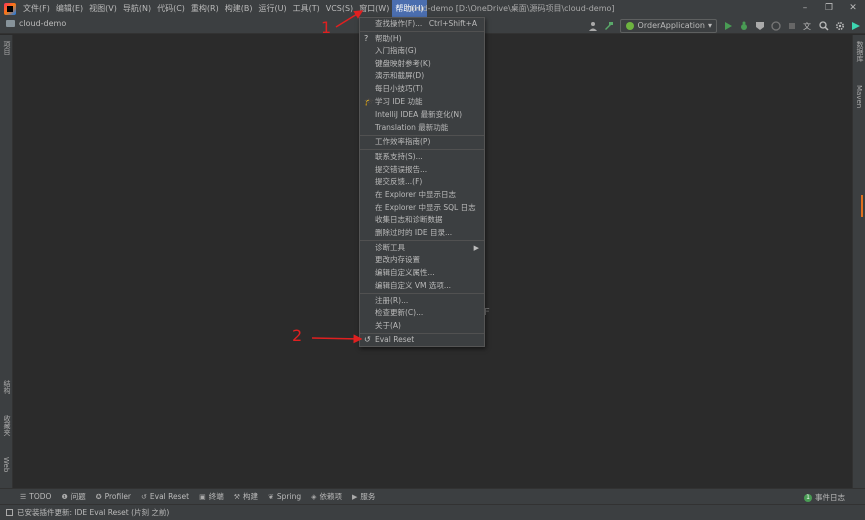  I want to click on tab-todo: ☰ TODO, so click(35, 496).